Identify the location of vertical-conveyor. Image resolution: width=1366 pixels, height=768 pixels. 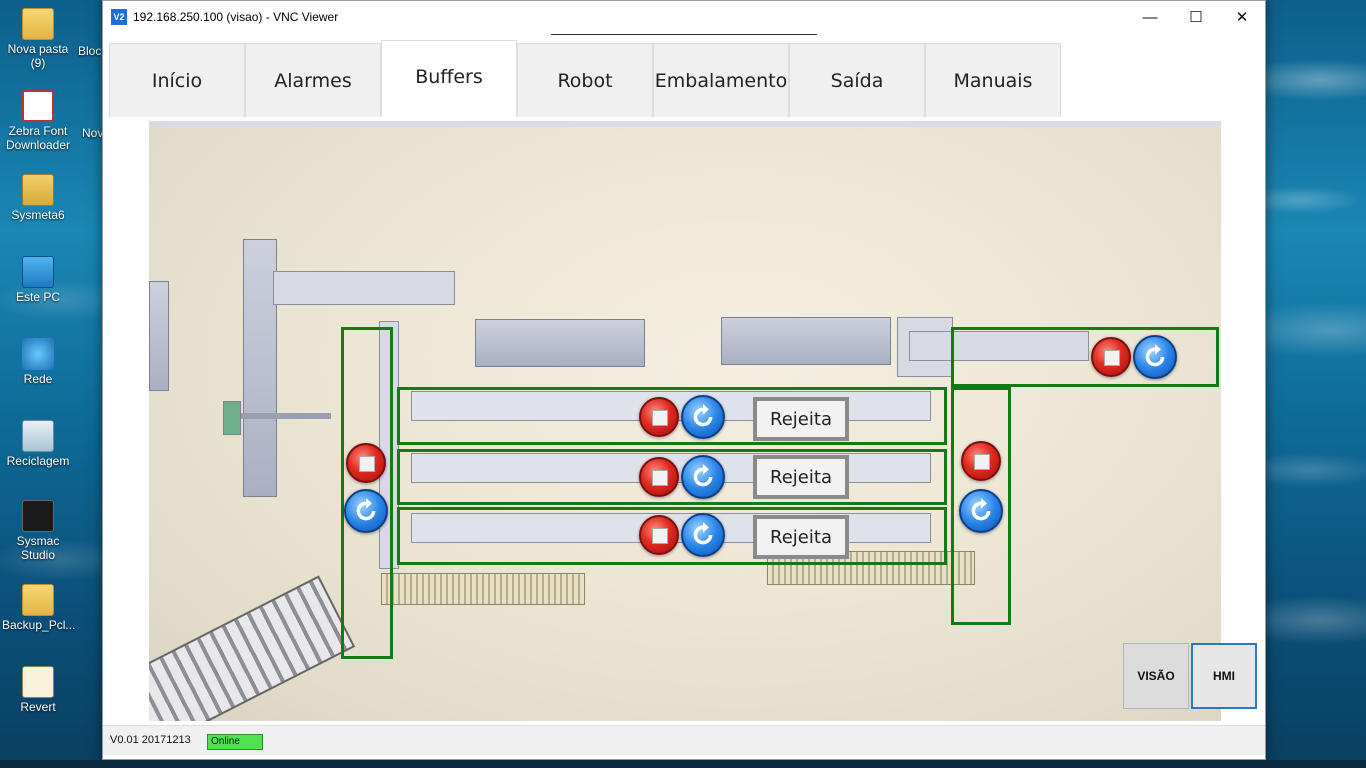
(260, 368).